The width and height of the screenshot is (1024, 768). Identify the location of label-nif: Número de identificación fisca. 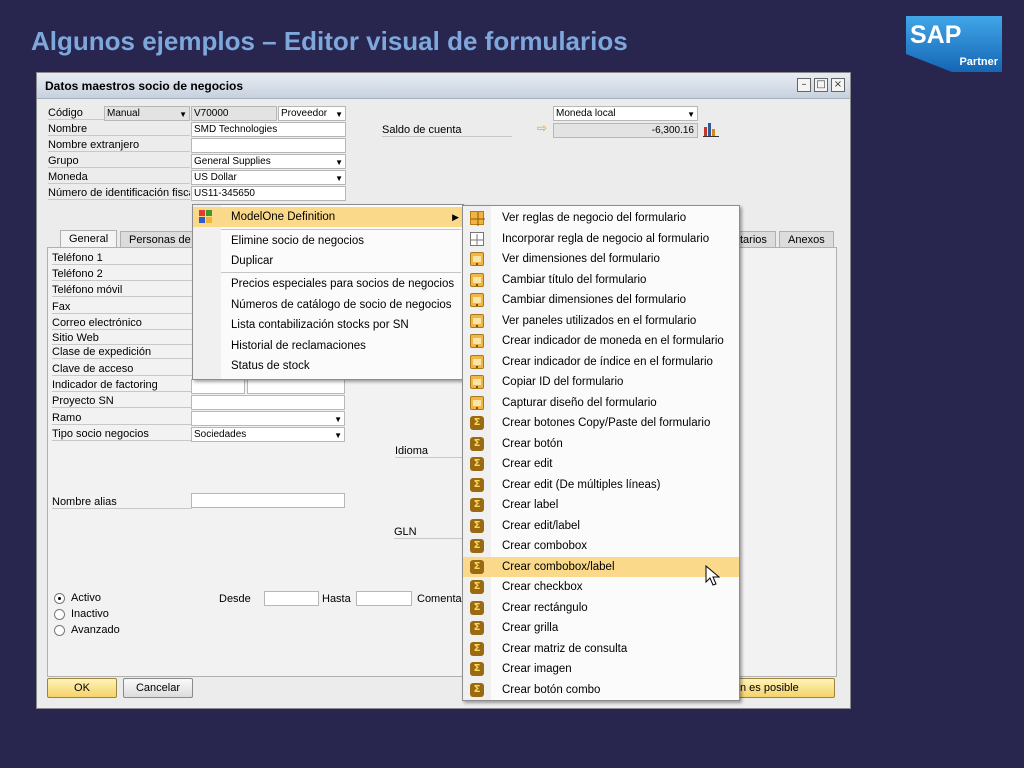
(119, 193).